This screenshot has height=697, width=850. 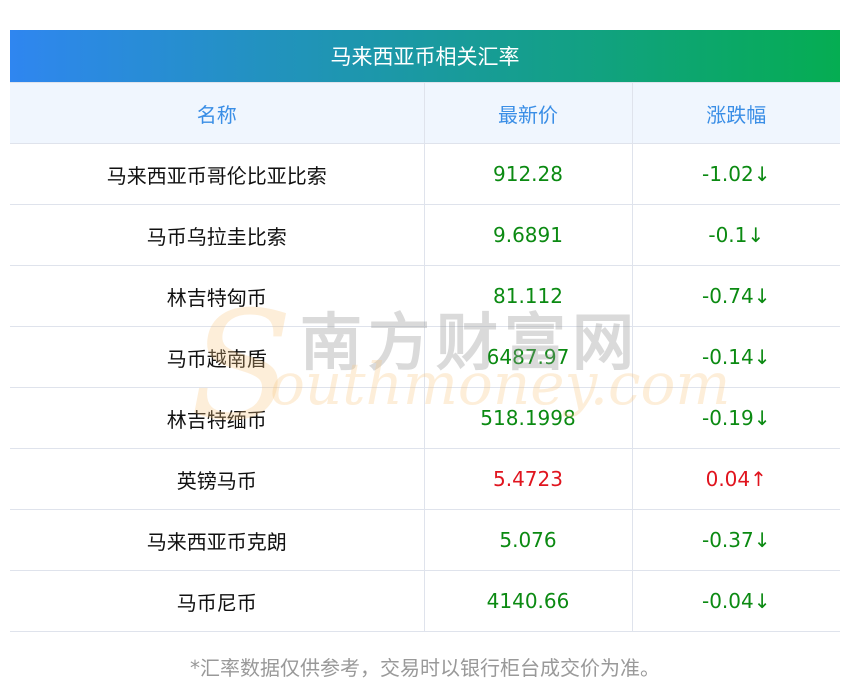 I want to click on table-row: 马币乌拉圭比索 9.6891 -0.1↓, so click(x=425, y=235).